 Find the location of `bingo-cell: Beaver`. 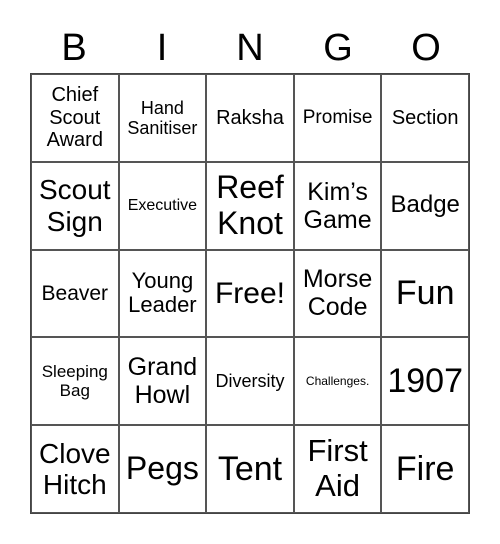

bingo-cell: Beaver is located at coordinates (75, 293).